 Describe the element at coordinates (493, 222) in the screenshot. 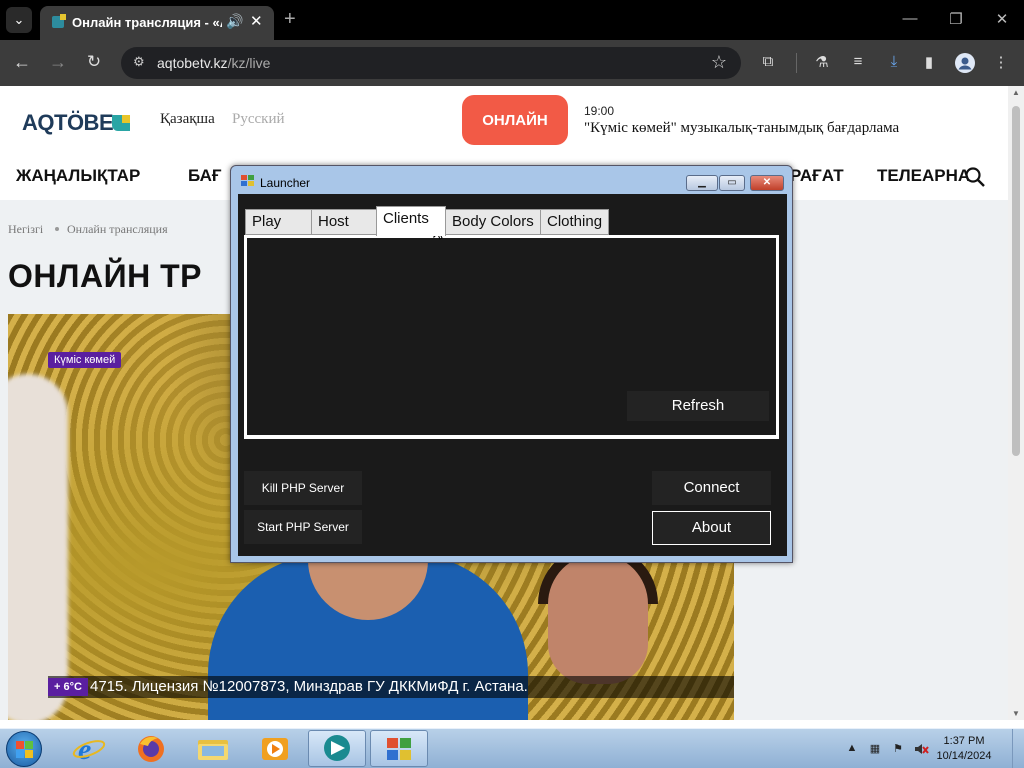

I see `tab-body-colors: Body Colors` at that location.